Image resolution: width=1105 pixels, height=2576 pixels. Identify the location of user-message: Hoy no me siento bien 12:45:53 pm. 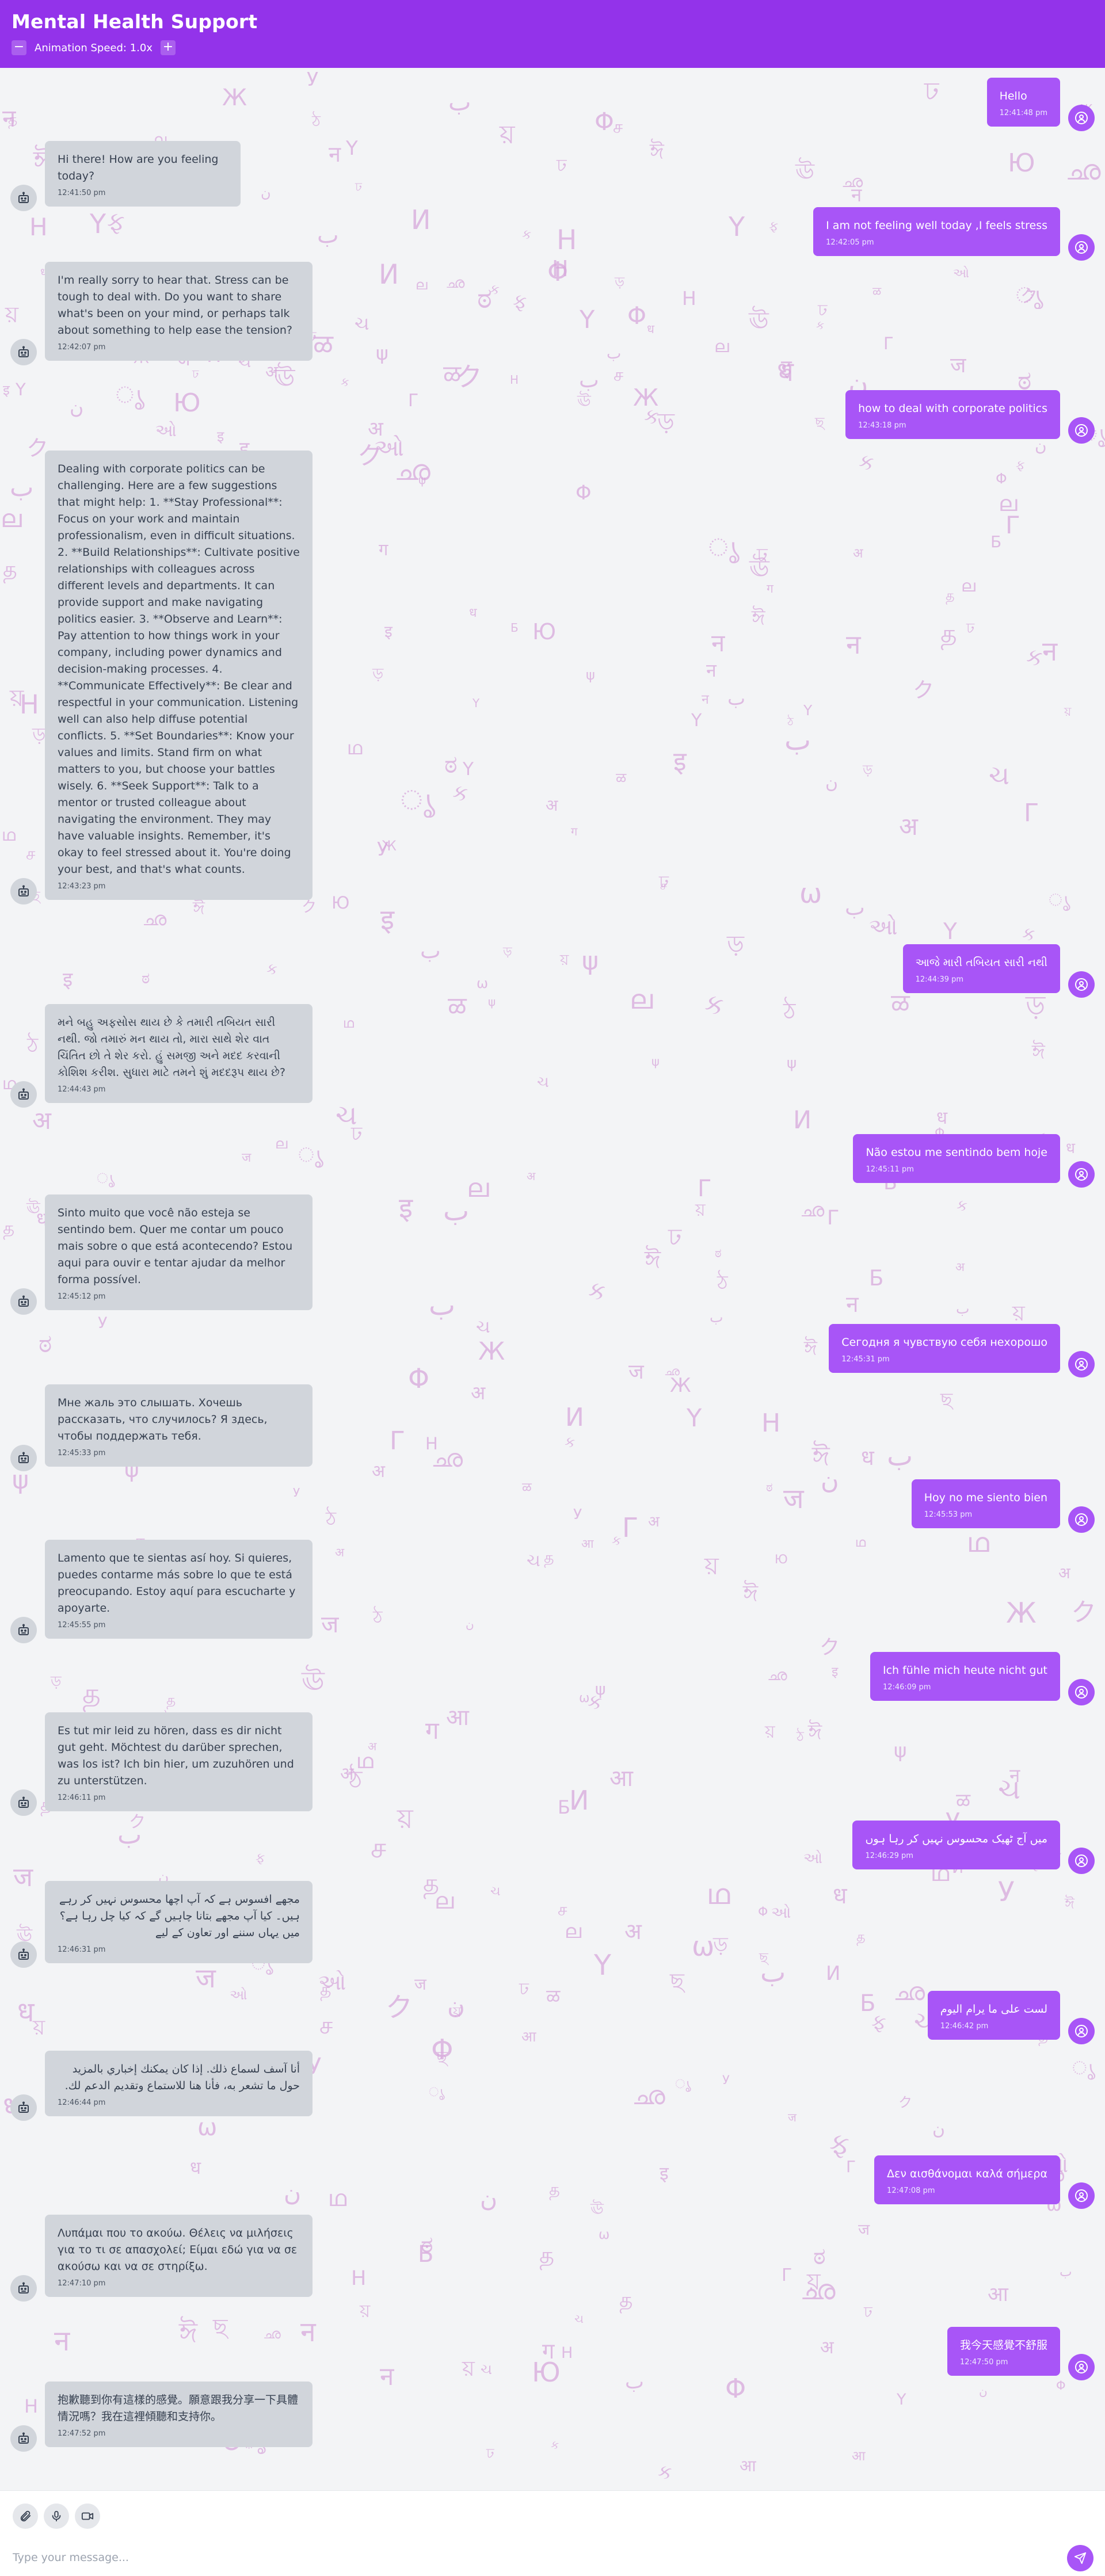
(1003, 1506).